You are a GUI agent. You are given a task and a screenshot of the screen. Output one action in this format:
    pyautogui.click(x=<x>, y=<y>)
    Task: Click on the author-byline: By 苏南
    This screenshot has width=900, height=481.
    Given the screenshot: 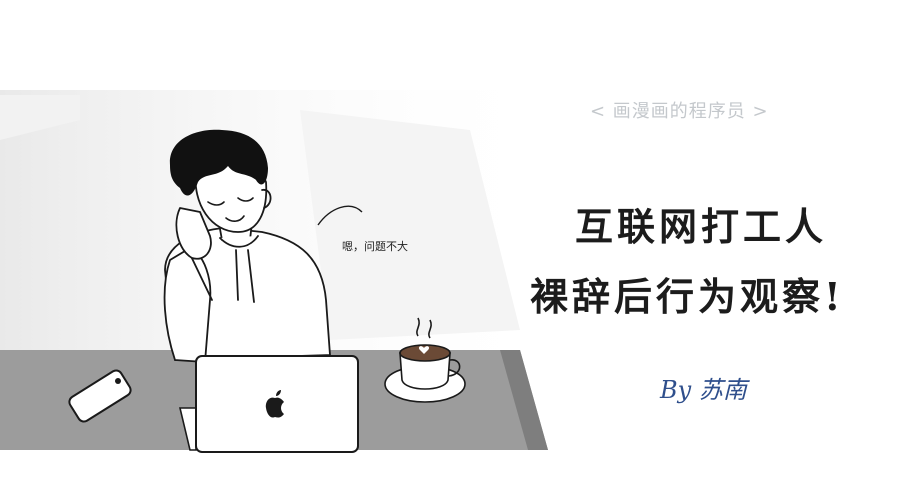 What is the action you would take?
    pyautogui.click(x=703, y=390)
    